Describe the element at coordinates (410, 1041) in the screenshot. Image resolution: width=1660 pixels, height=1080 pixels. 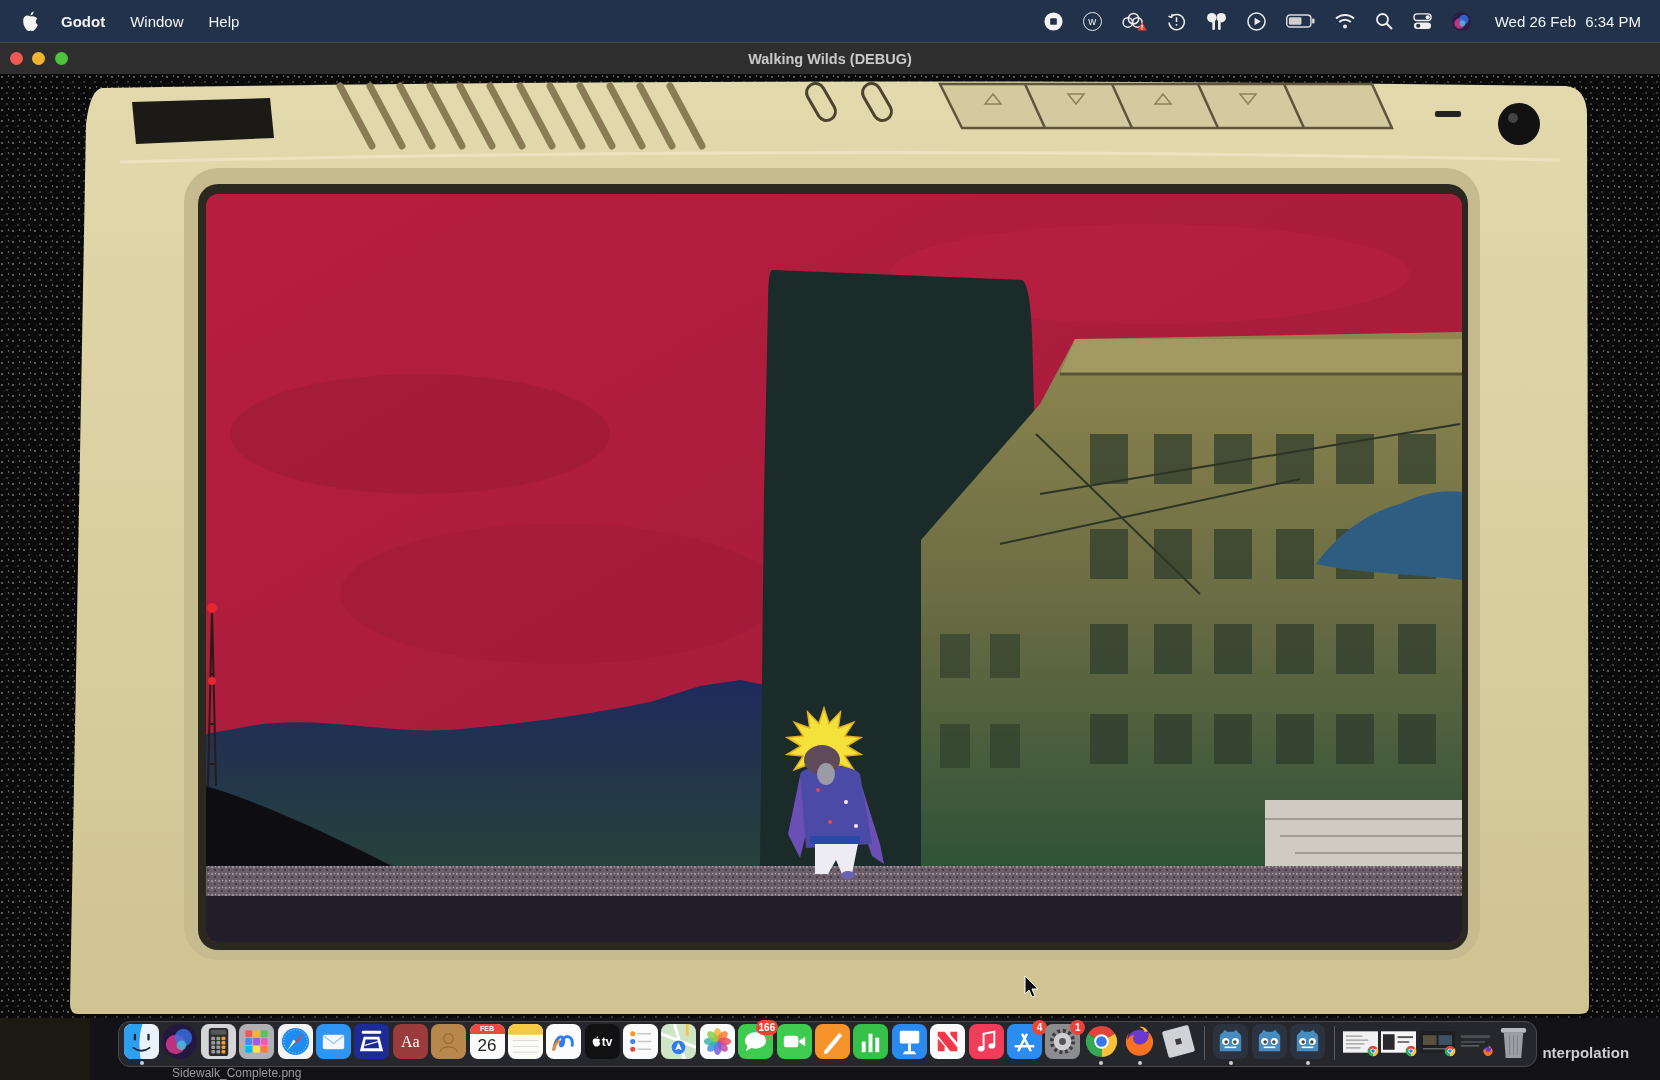
I see `dictionary-app-button: Aa` at that location.